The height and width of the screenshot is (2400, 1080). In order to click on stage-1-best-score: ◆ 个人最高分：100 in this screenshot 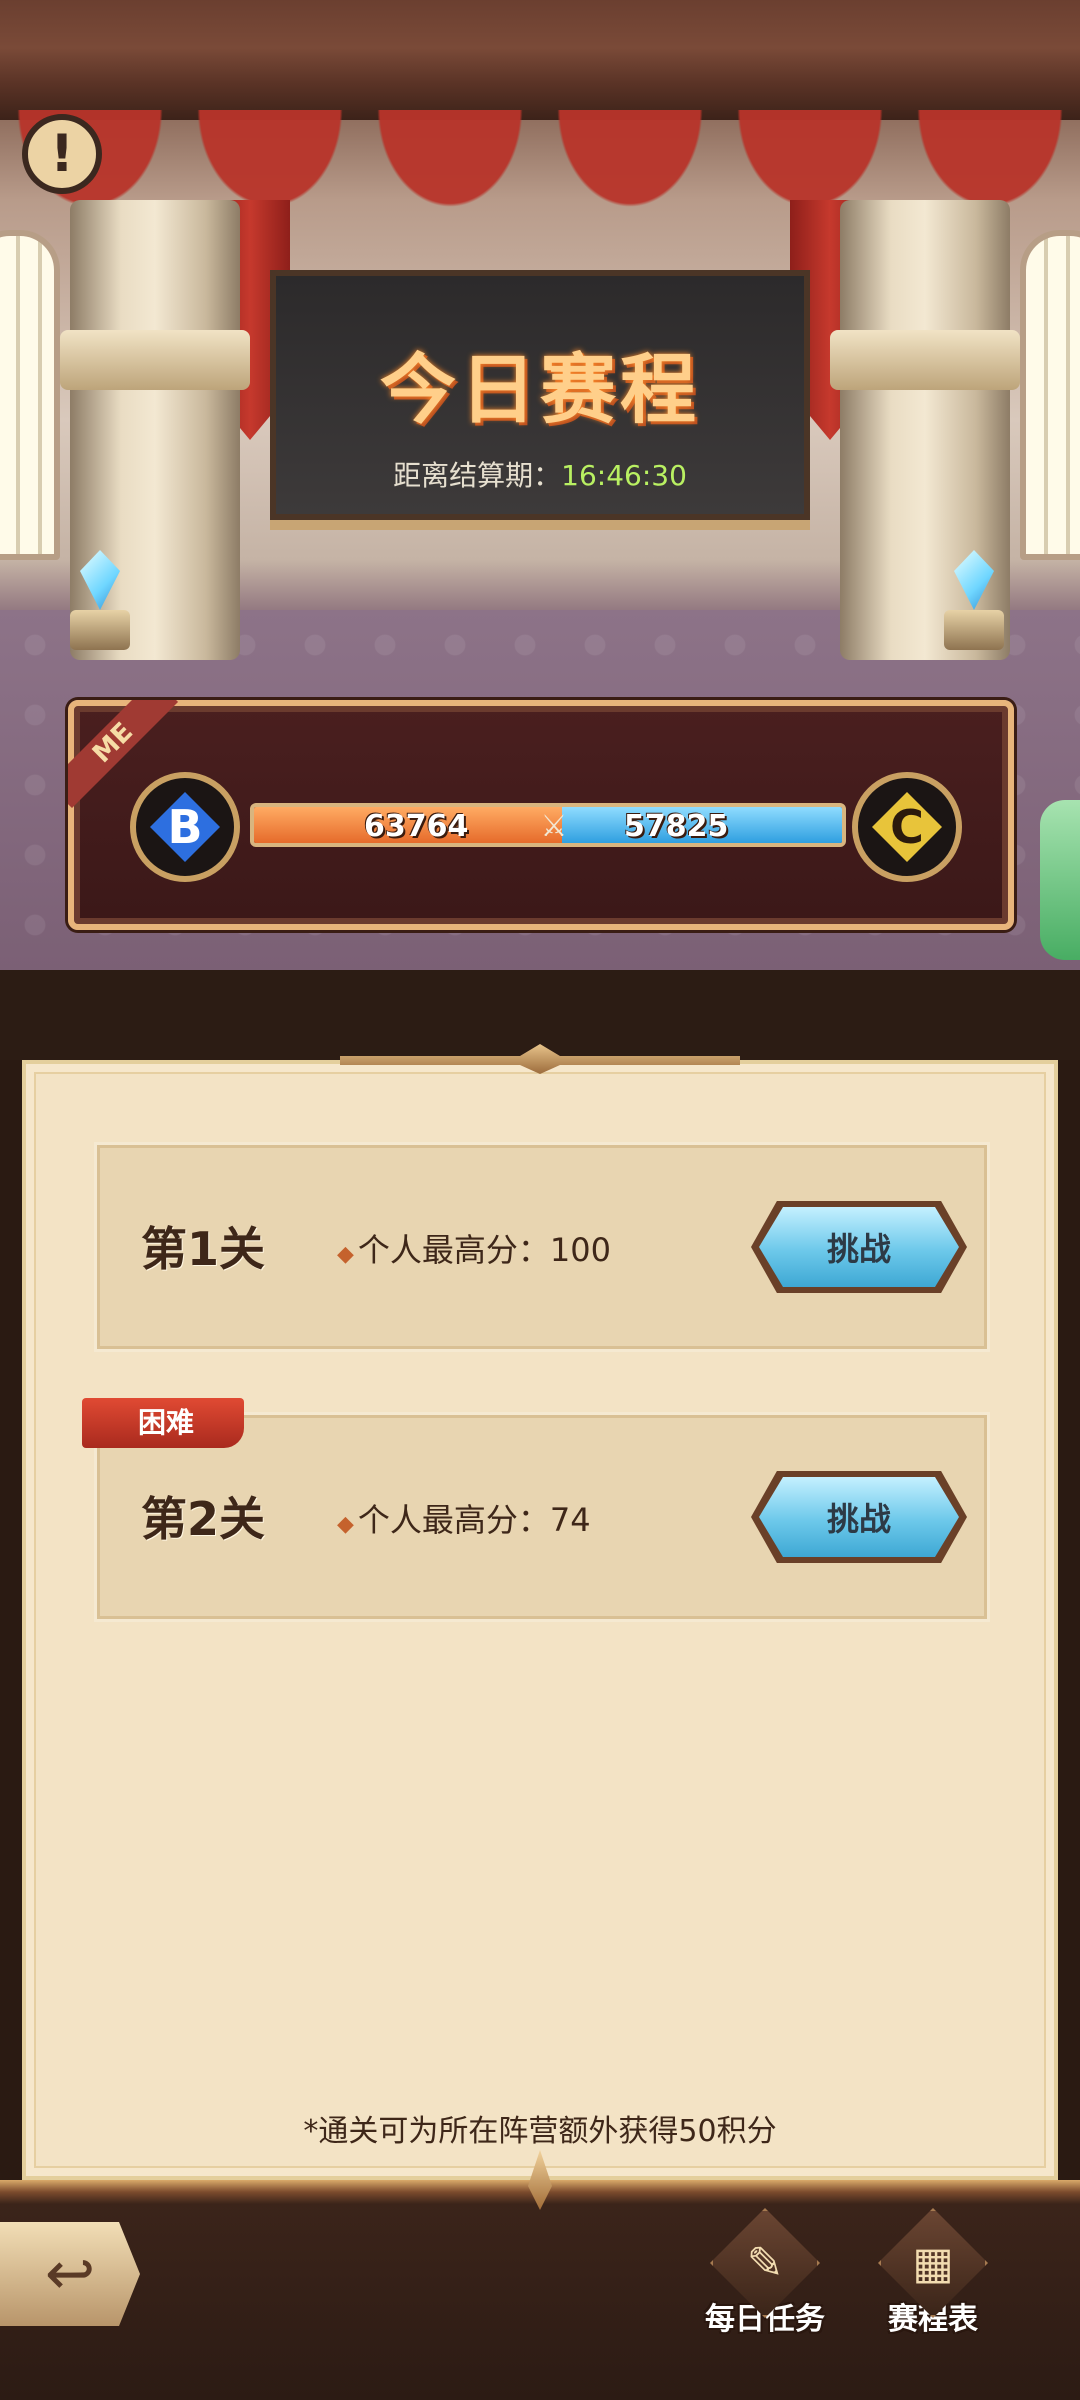, I will do `click(474, 1248)`.